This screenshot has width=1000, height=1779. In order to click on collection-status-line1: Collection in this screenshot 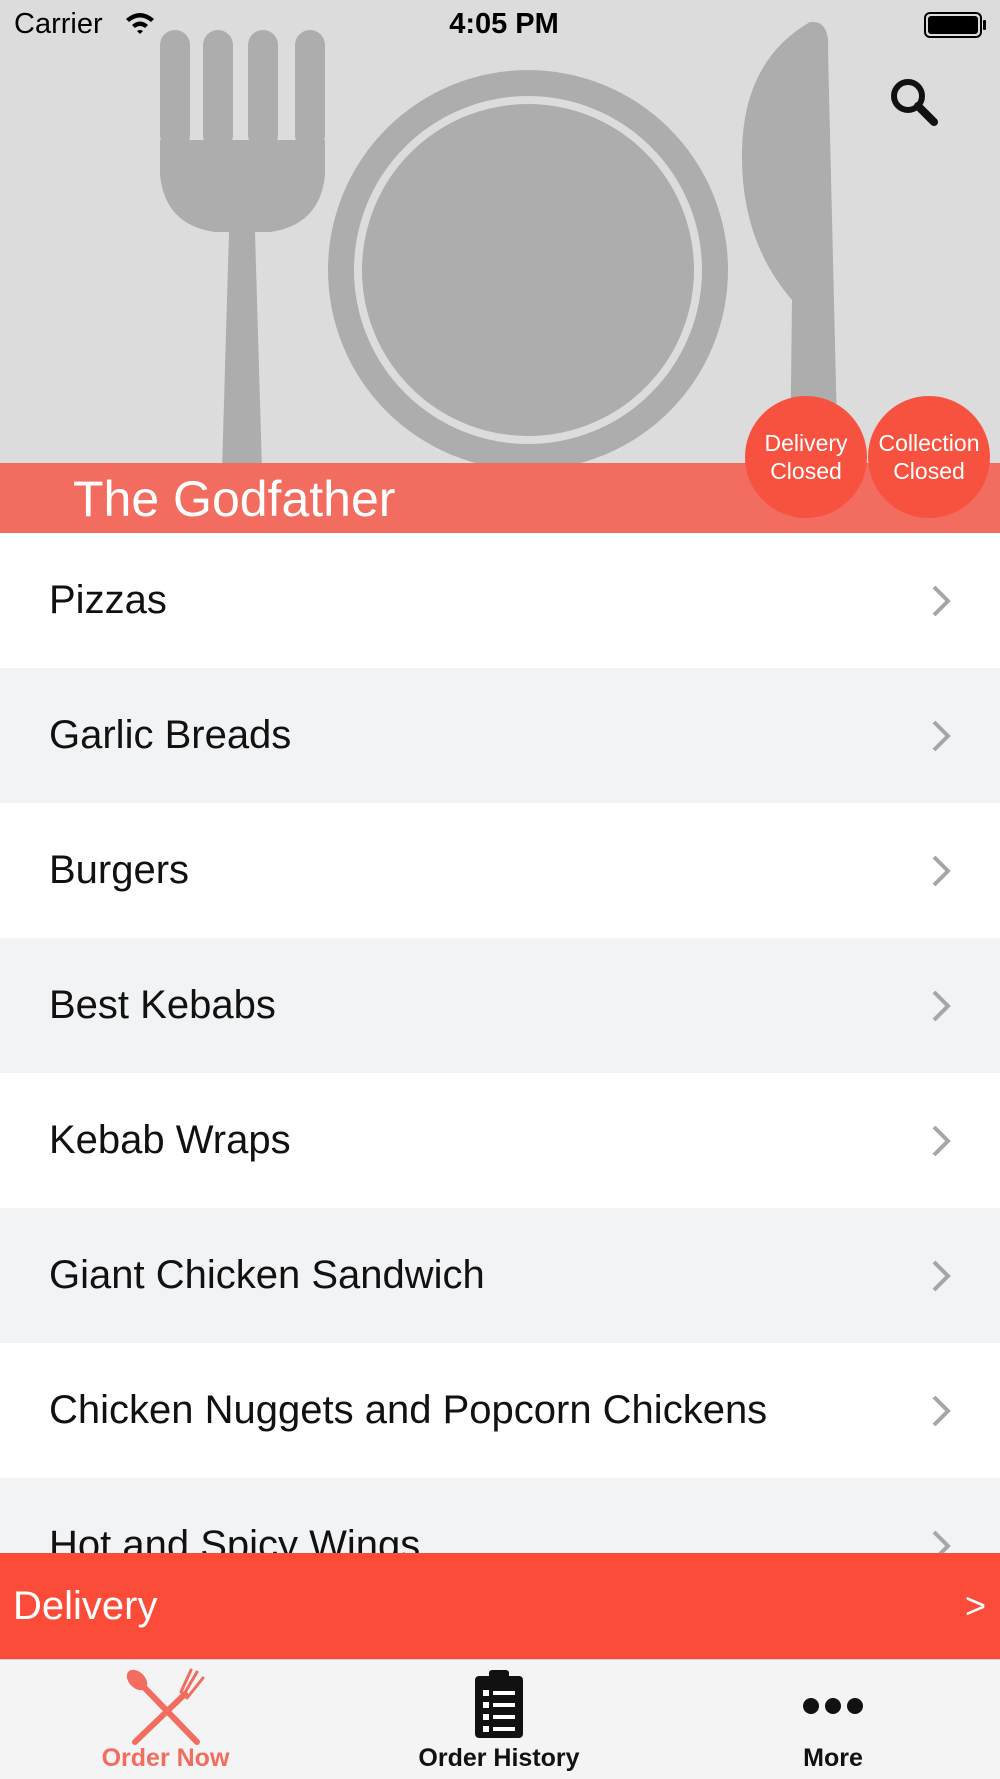, I will do `click(929, 443)`.